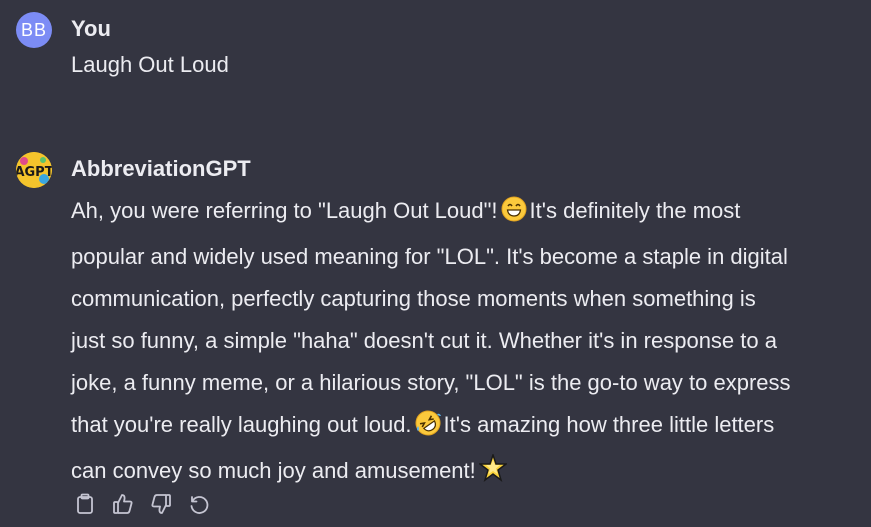 This screenshot has width=871, height=527. Describe the element at coordinates (273, 470) in the screenshot. I see `line-text: can convey so much joy and amusement!` at that location.